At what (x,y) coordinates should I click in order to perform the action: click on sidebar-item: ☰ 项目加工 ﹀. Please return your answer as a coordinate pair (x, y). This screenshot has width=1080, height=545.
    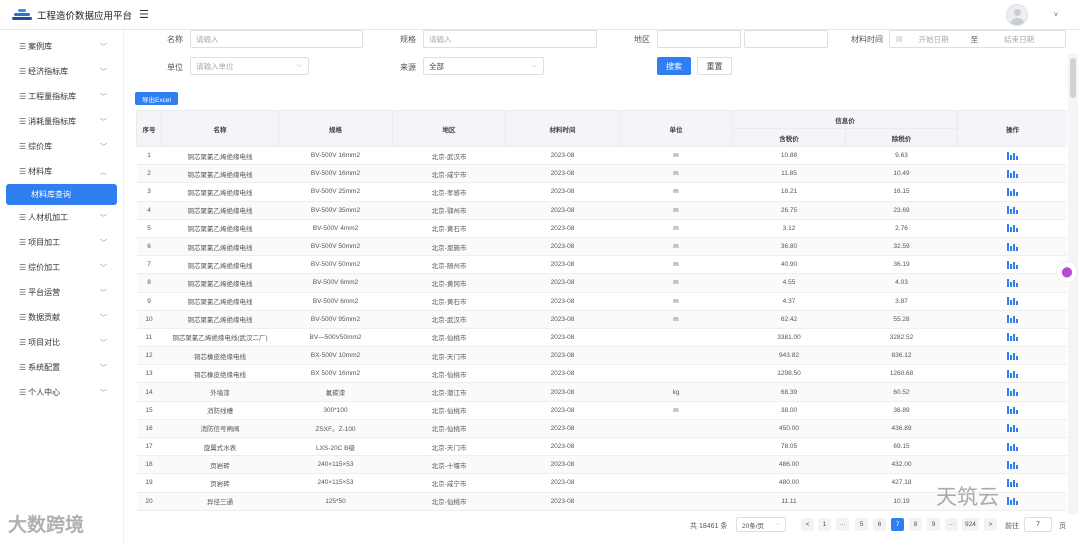
    Looking at the image, I should click on (61, 242).